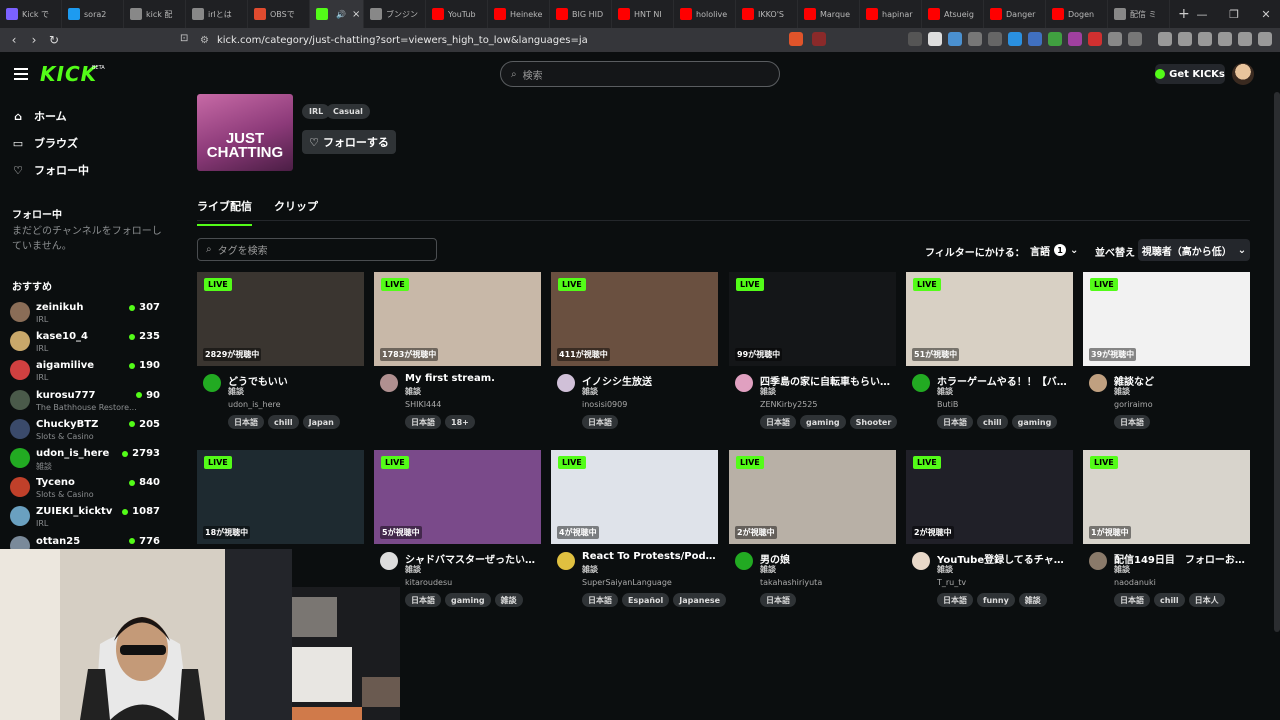 The image size is (1280, 720). Describe the element at coordinates (1265, 14) in the screenshot. I see `close-window-icon: ✕` at that location.